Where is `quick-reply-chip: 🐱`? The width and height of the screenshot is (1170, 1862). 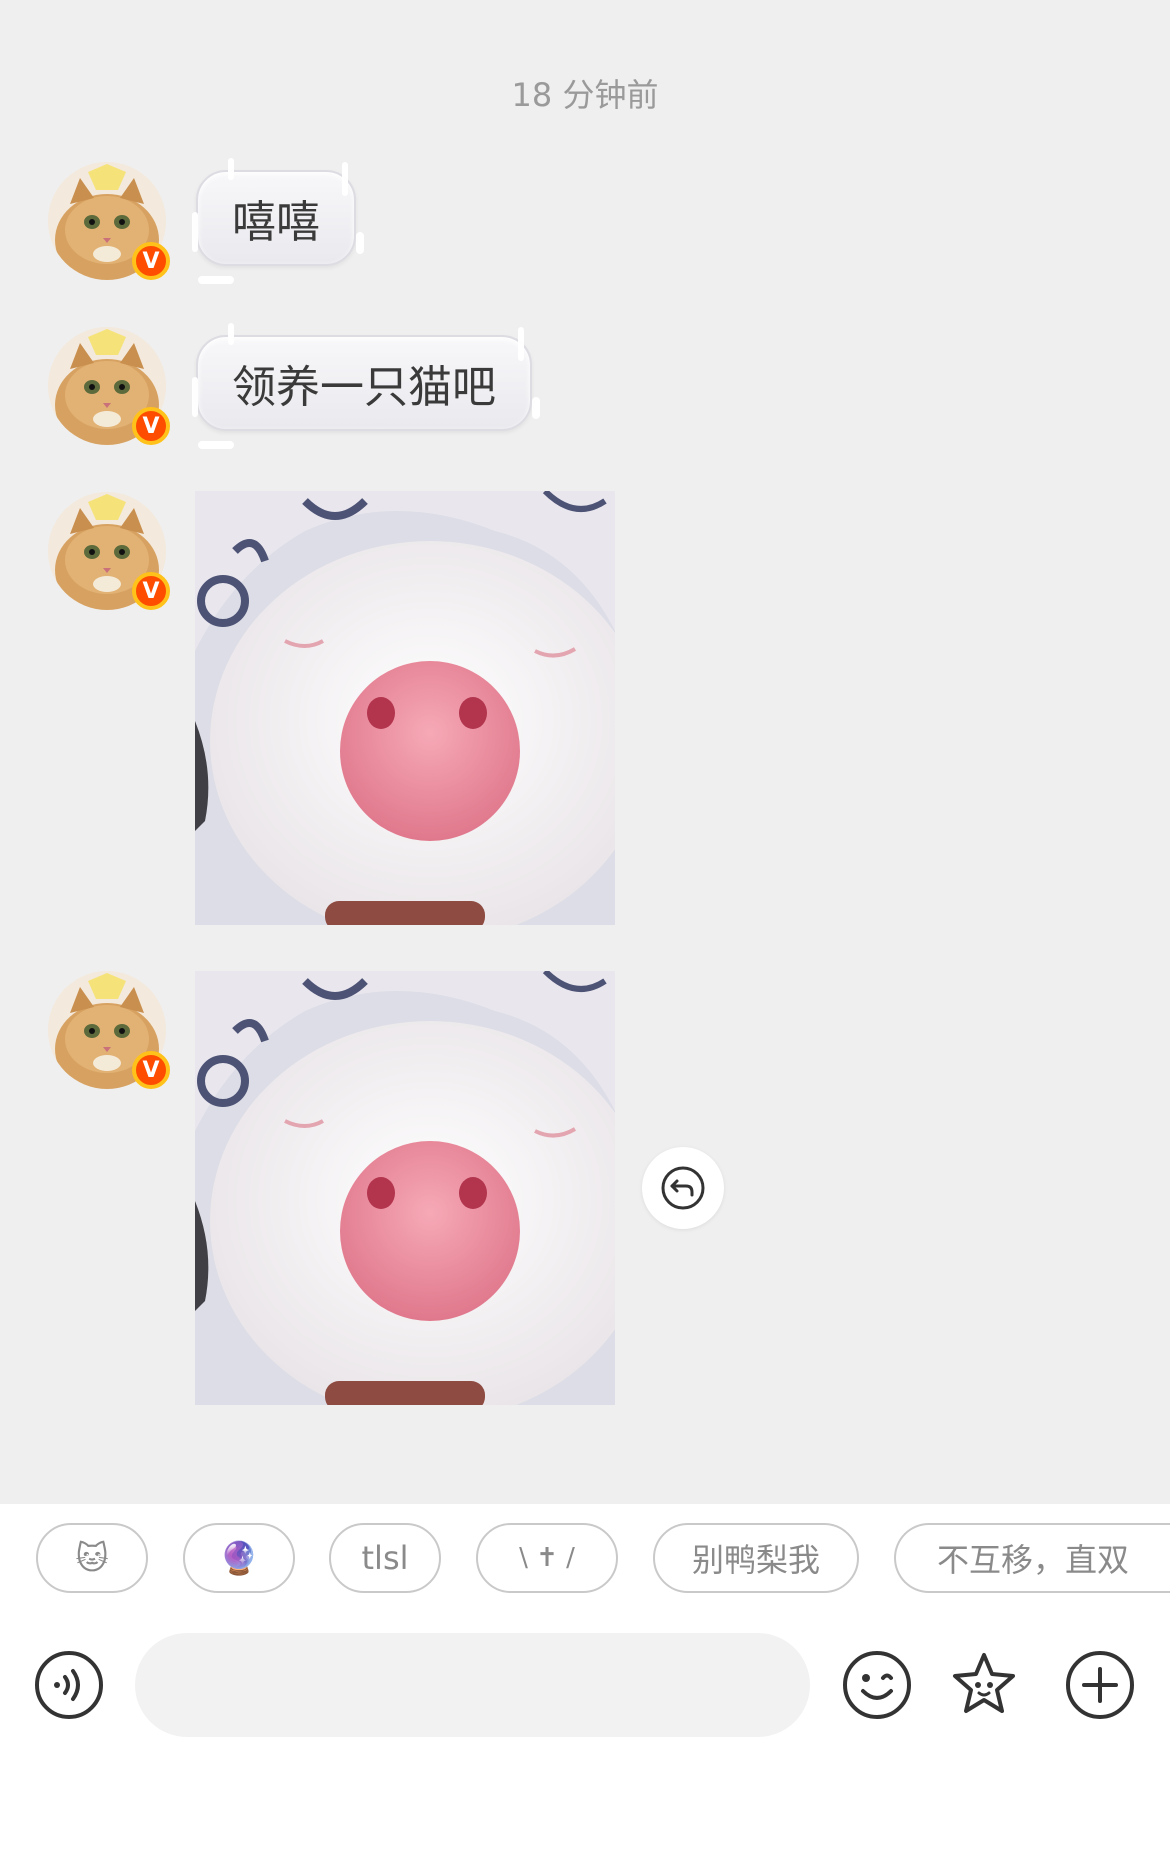
quick-reply-chip: 🐱 is located at coordinates (92, 1558).